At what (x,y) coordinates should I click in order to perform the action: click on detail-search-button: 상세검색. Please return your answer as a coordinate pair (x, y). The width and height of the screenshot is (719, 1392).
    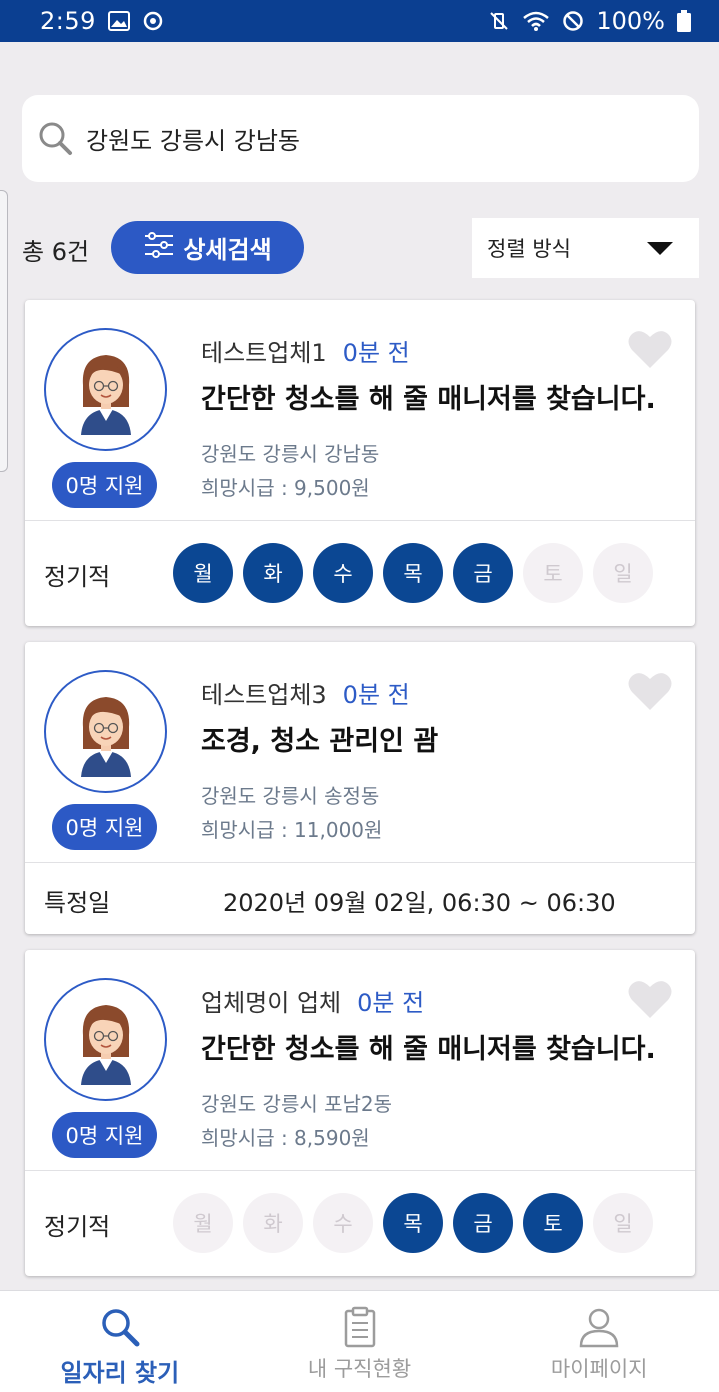
    Looking at the image, I should click on (207, 247).